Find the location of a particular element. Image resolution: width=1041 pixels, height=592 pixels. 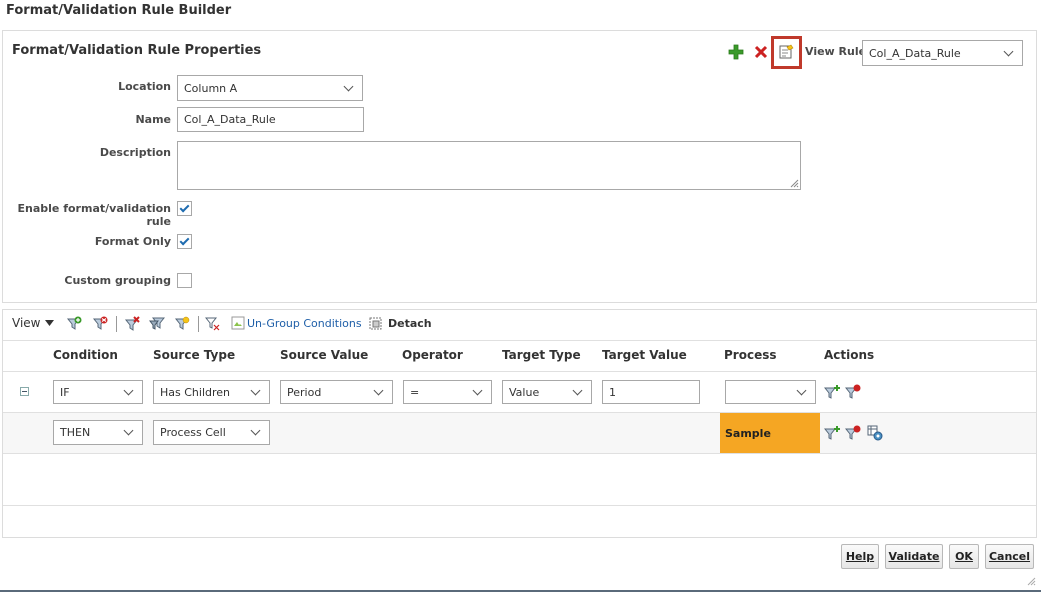

detach-button: Detach is located at coordinates (400, 323).